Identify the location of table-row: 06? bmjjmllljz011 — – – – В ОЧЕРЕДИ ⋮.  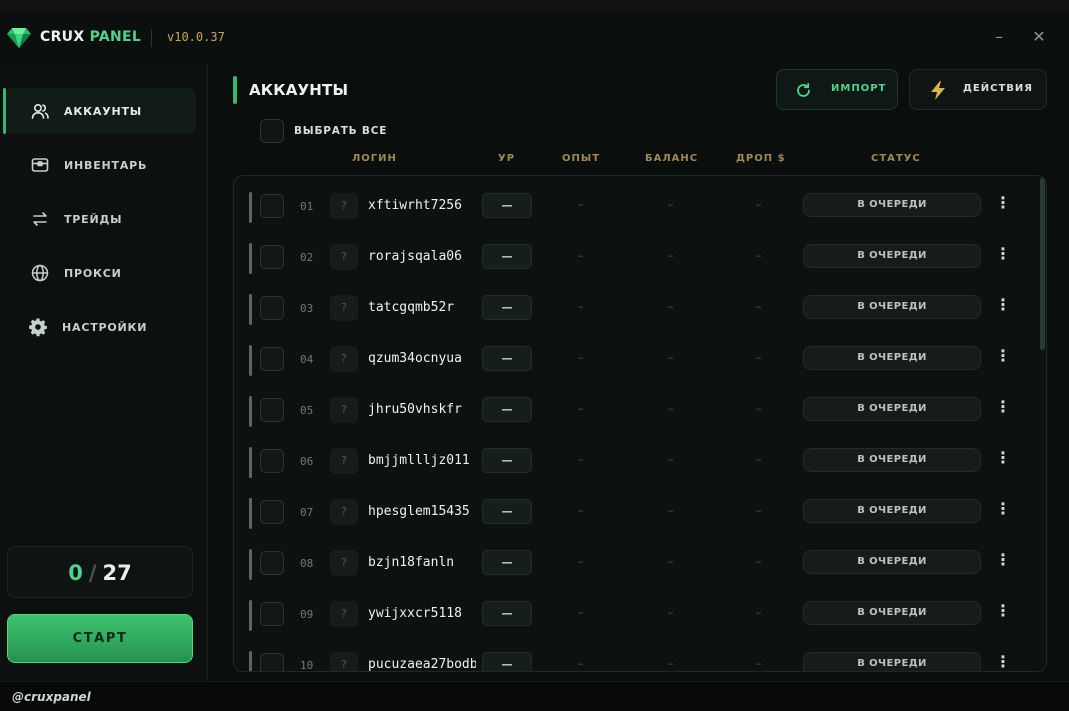
(634, 464).